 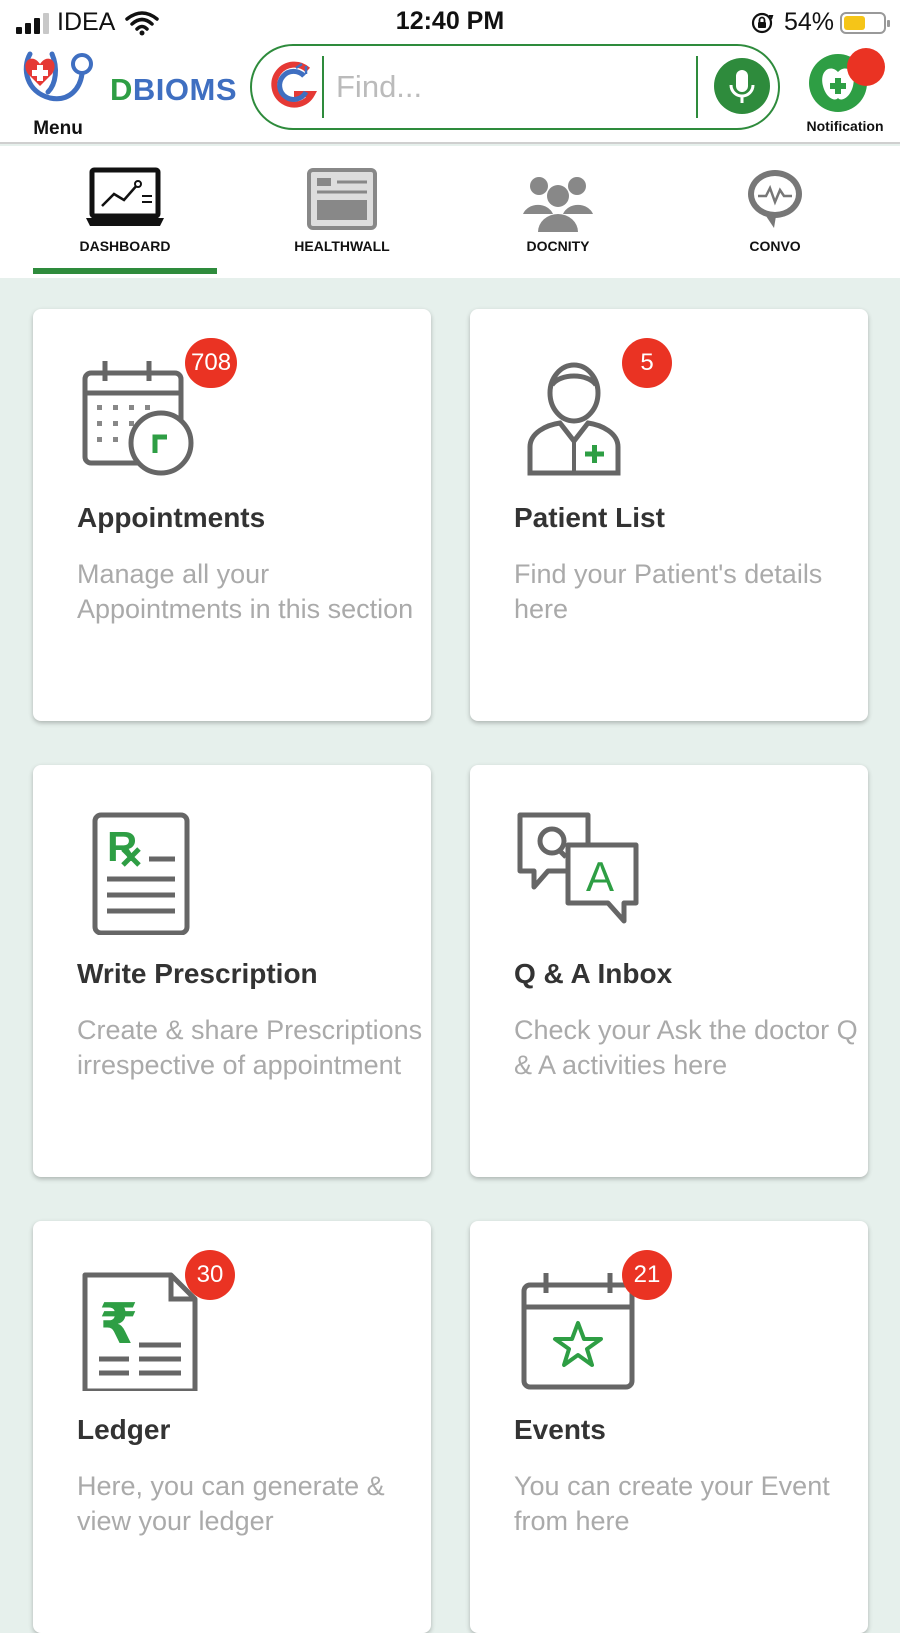 What do you see at coordinates (501, 87) in the screenshot?
I see `search-input` at bounding box center [501, 87].